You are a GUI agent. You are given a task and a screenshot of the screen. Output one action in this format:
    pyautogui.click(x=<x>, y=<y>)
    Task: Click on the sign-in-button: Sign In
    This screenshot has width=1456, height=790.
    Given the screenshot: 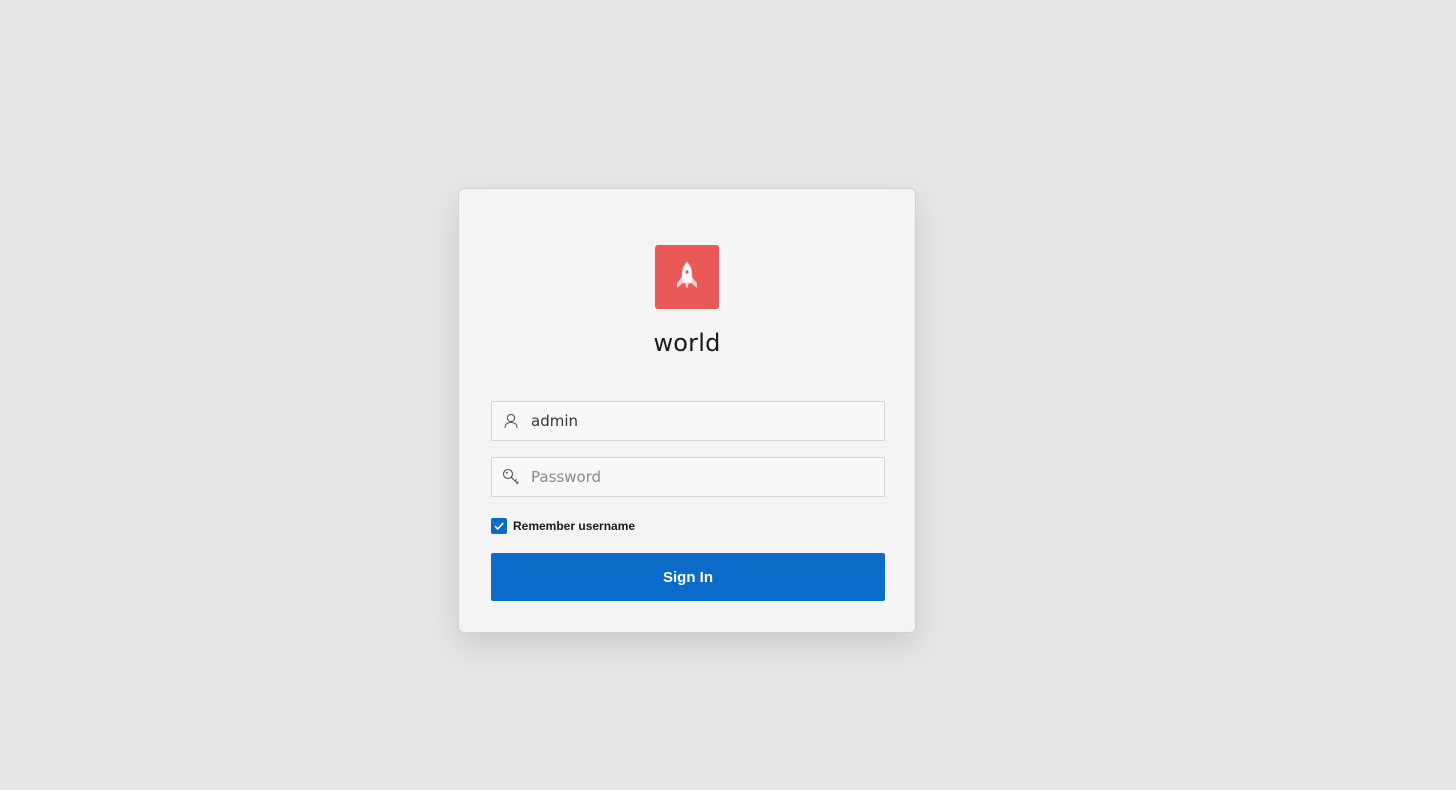 What is the action you would take?
    pyautogui.click(x=688, y=577)
    